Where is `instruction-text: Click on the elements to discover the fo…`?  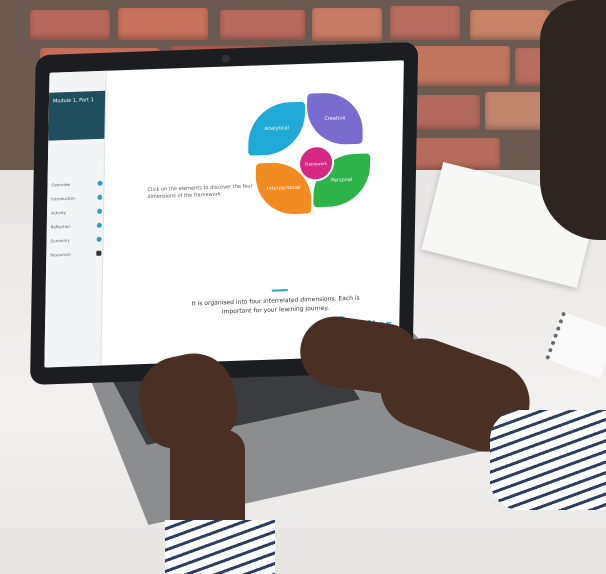
instruction-text: Click on the elements to discover the fo… is located at coordinates (200, 192).